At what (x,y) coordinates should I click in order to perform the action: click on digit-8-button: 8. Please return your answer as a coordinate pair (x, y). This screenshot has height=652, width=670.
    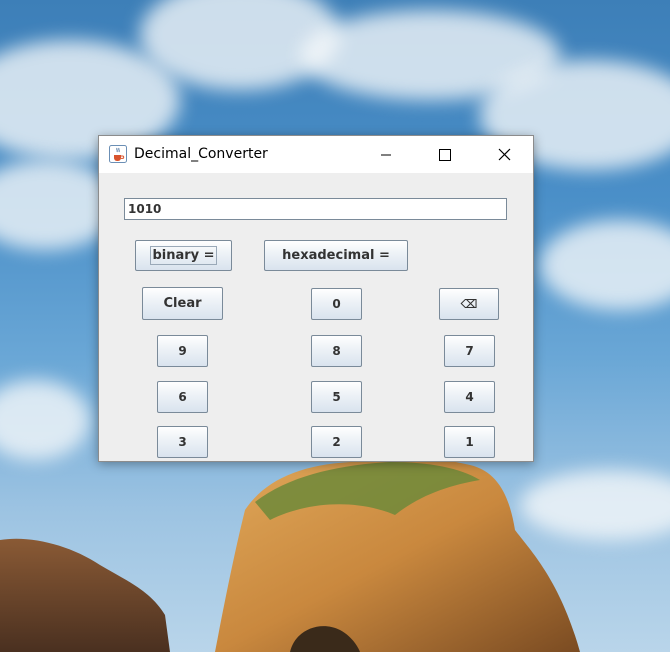
    Looking at the image, I should click on (336, 351).